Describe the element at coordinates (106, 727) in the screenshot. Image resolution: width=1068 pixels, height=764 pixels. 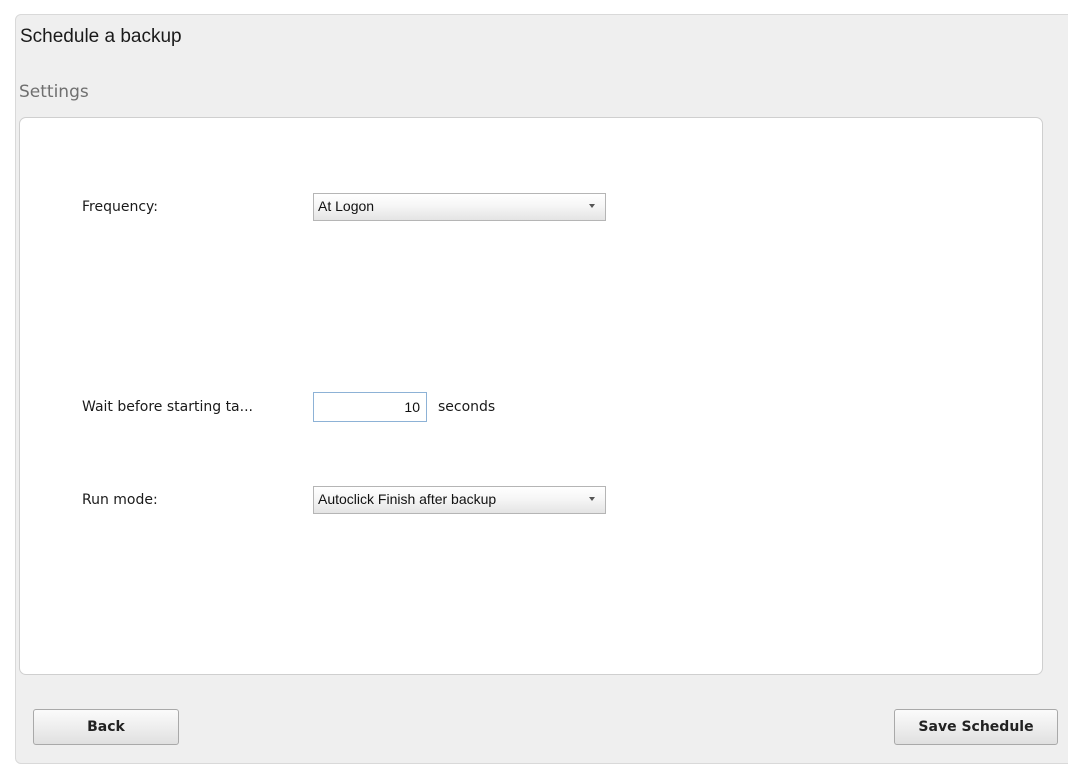
I see `back-button: Back` at that location.